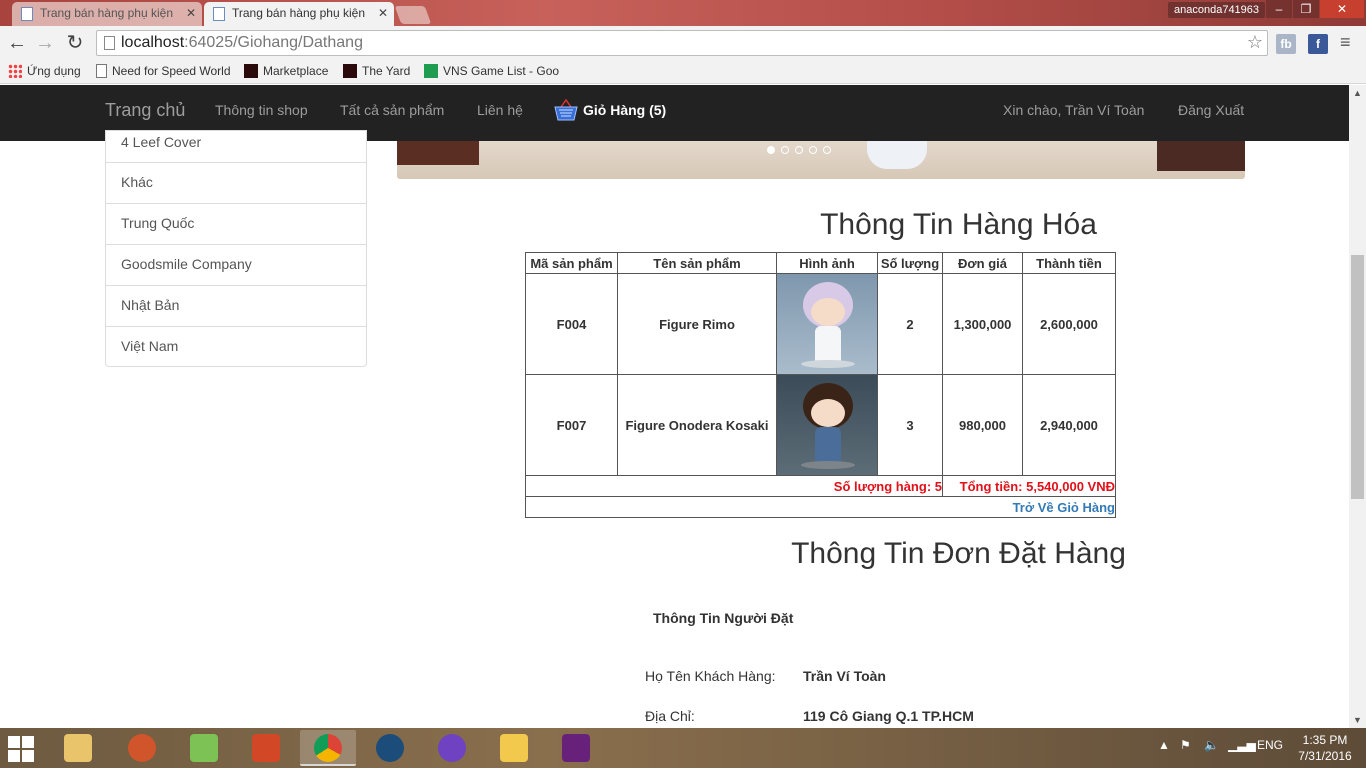 This screenshot has width=1366, height=768. I want to click on browser-tab-2: Trang bán hàng phụ kiện ✕, so click(299, 14).